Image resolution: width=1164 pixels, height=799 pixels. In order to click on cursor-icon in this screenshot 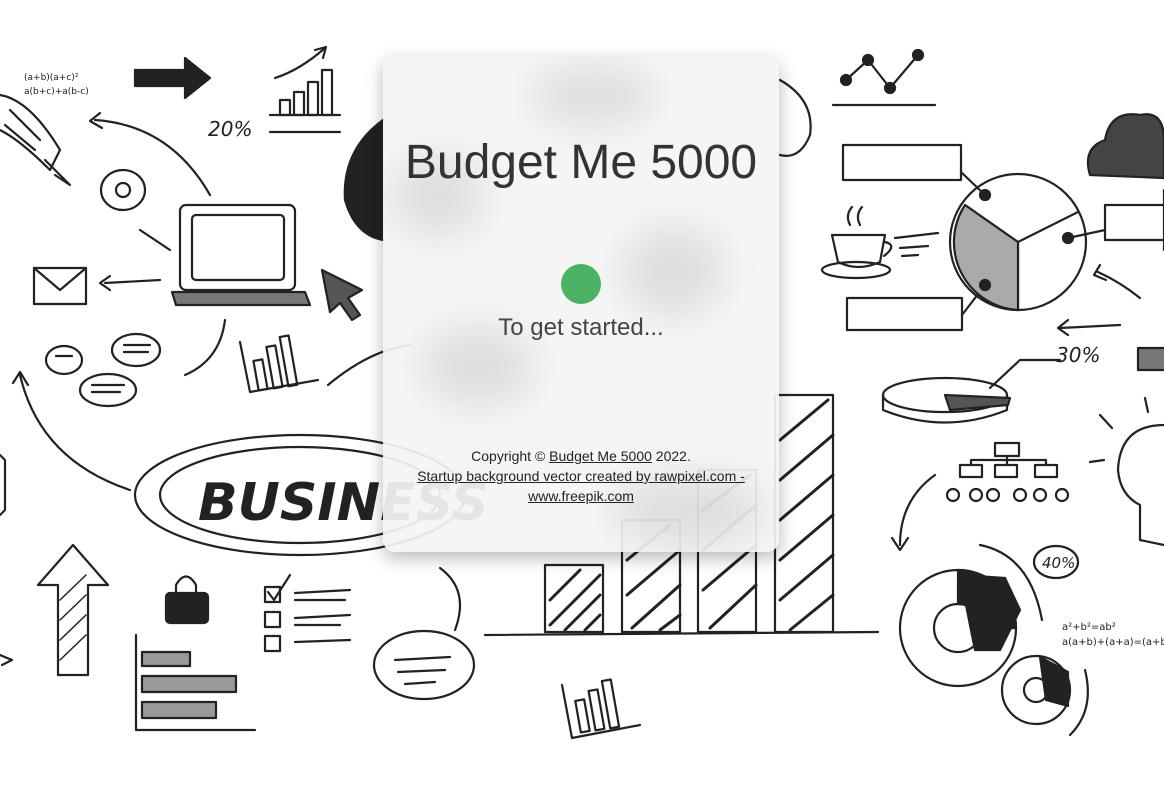, I will do `click(342, 295)`.